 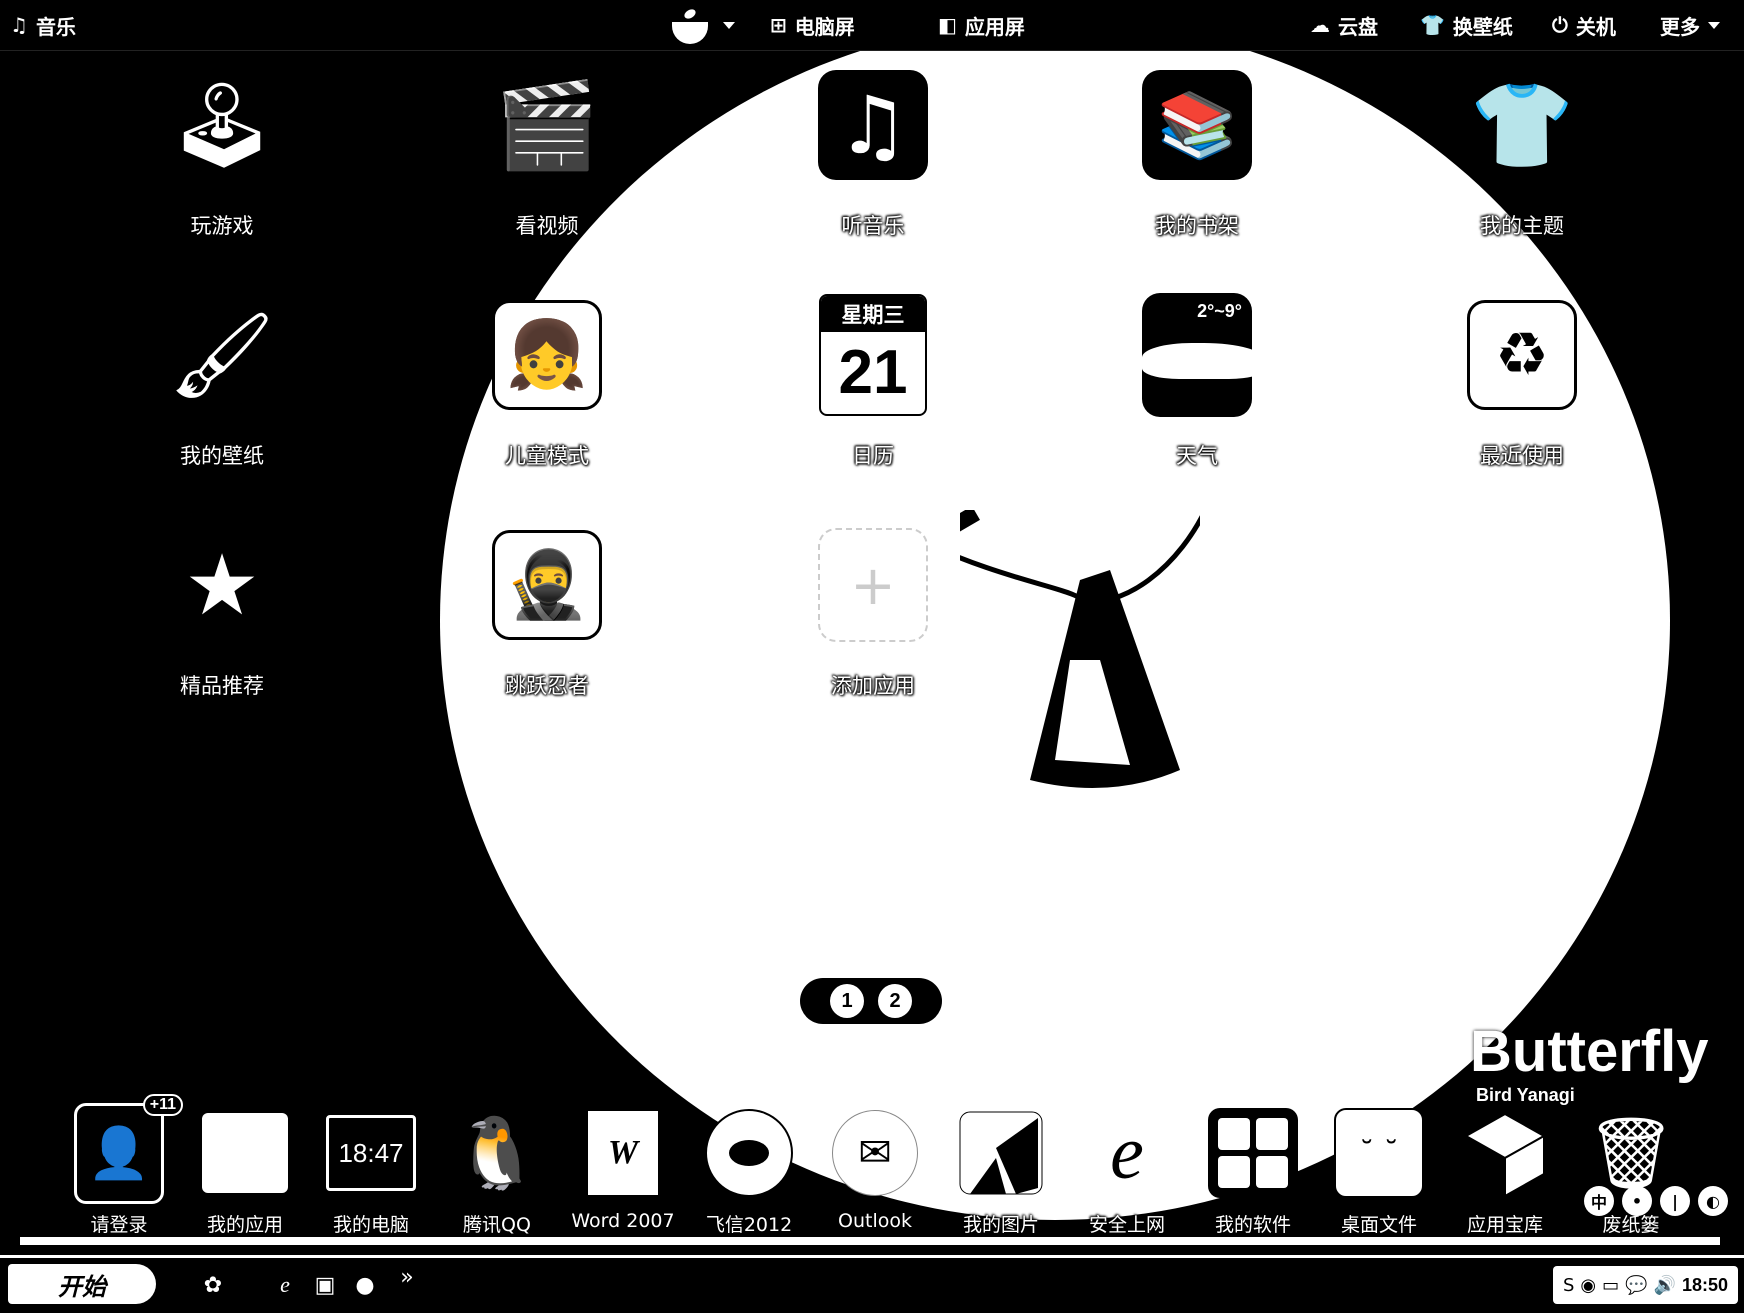 I want to click on app-my-theme: 👕 我的主题, so click(x=1522, y=175).